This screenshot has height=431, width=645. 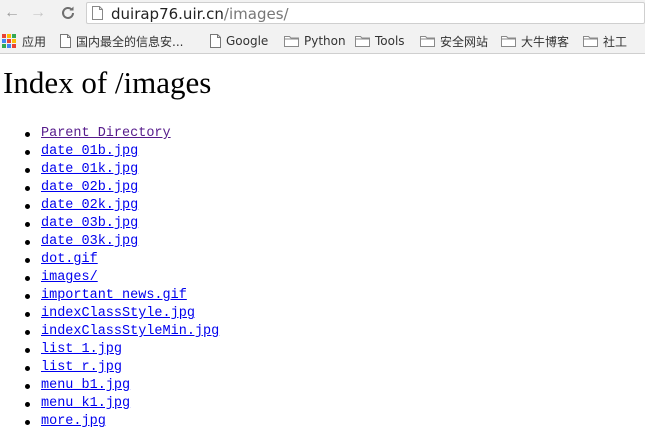 I want to click on file-link: menu_b1.jpg, so click(x=85, y=386).